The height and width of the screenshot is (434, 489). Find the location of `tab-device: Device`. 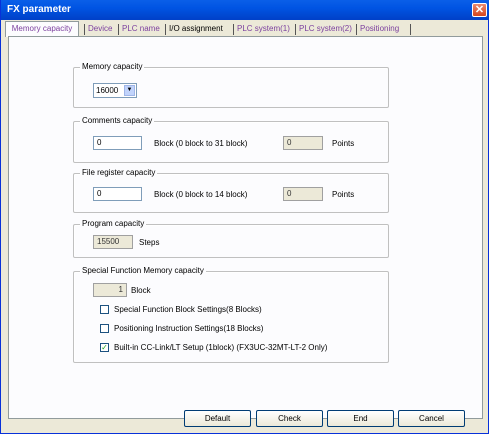

tab-device: Device is located at coordinates (100, 29).